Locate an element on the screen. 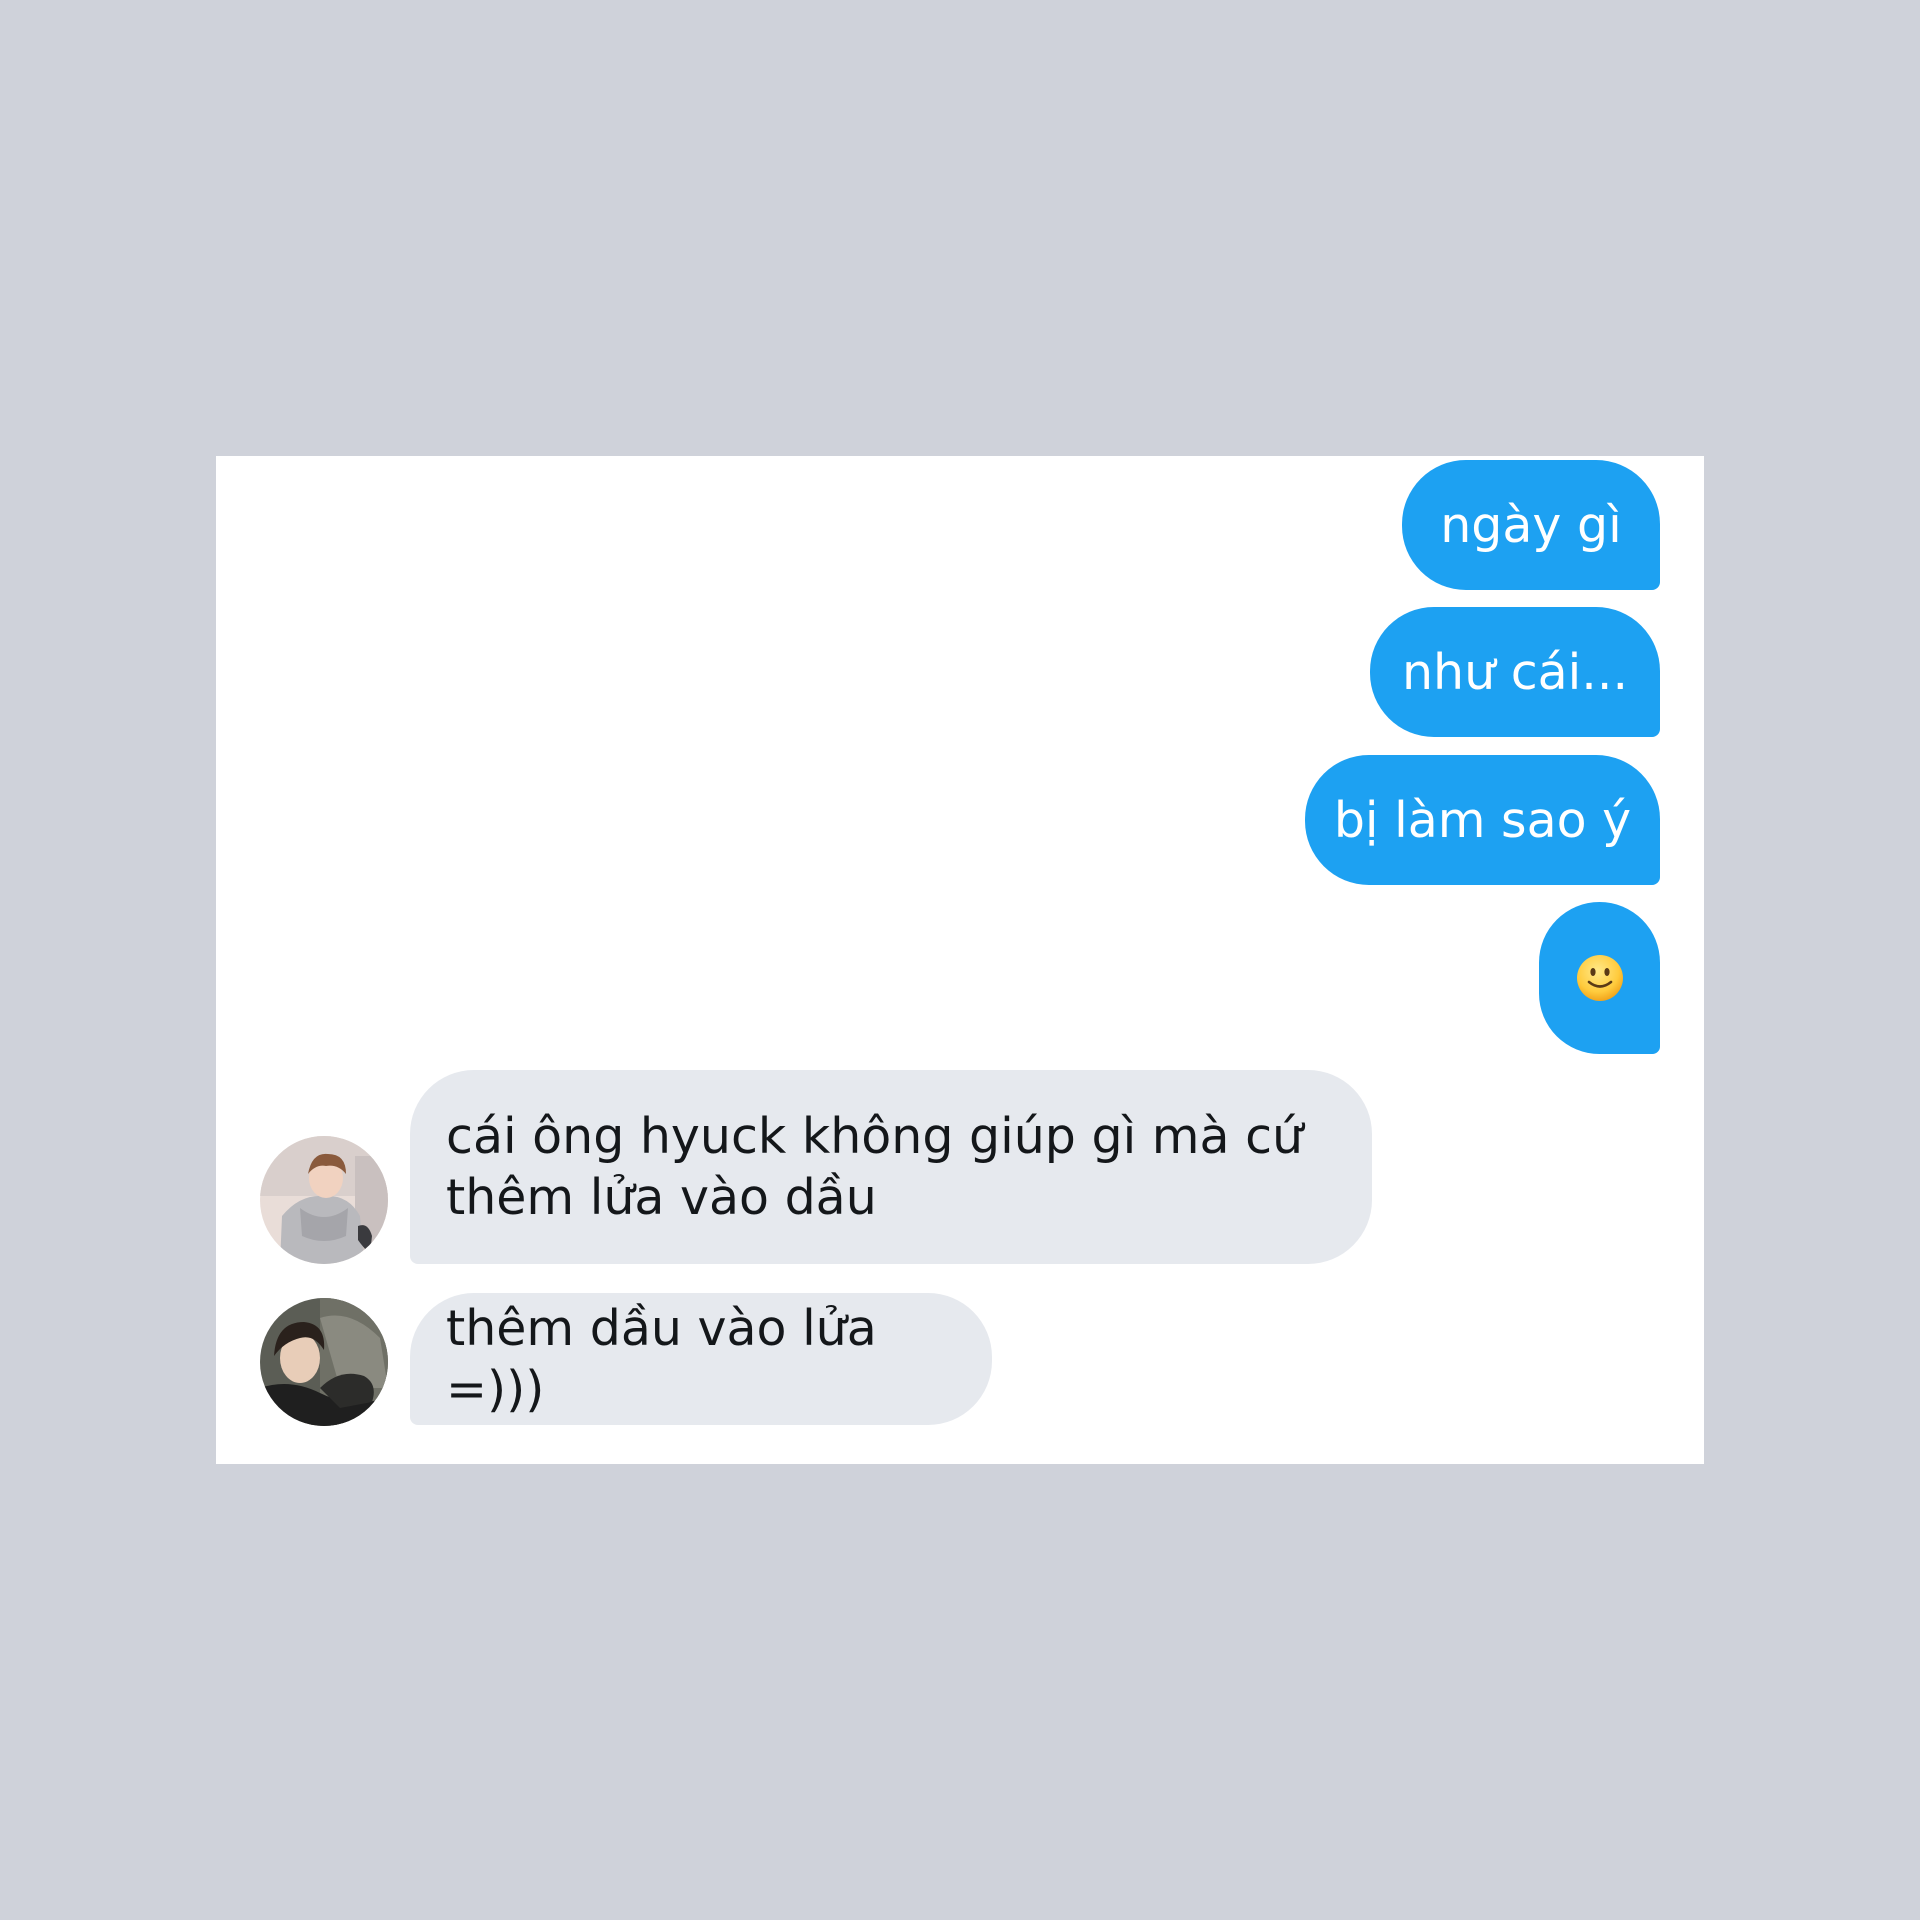 The width and height of the screenshot is (1920, 1920). sent-emoji-bubble is located at coordinates (1599, 978).